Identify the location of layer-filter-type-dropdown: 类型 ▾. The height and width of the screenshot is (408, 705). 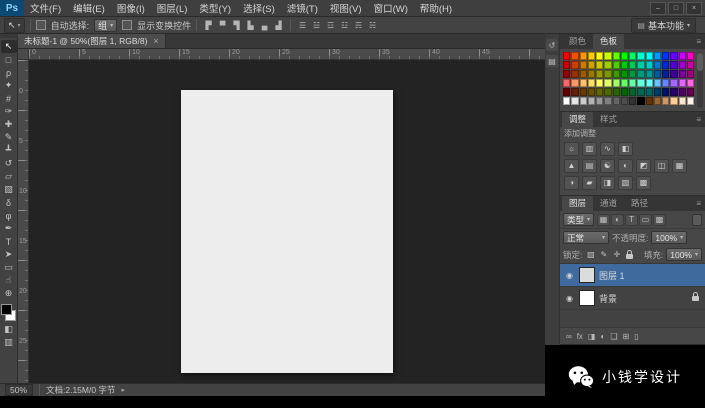
(579, 219).